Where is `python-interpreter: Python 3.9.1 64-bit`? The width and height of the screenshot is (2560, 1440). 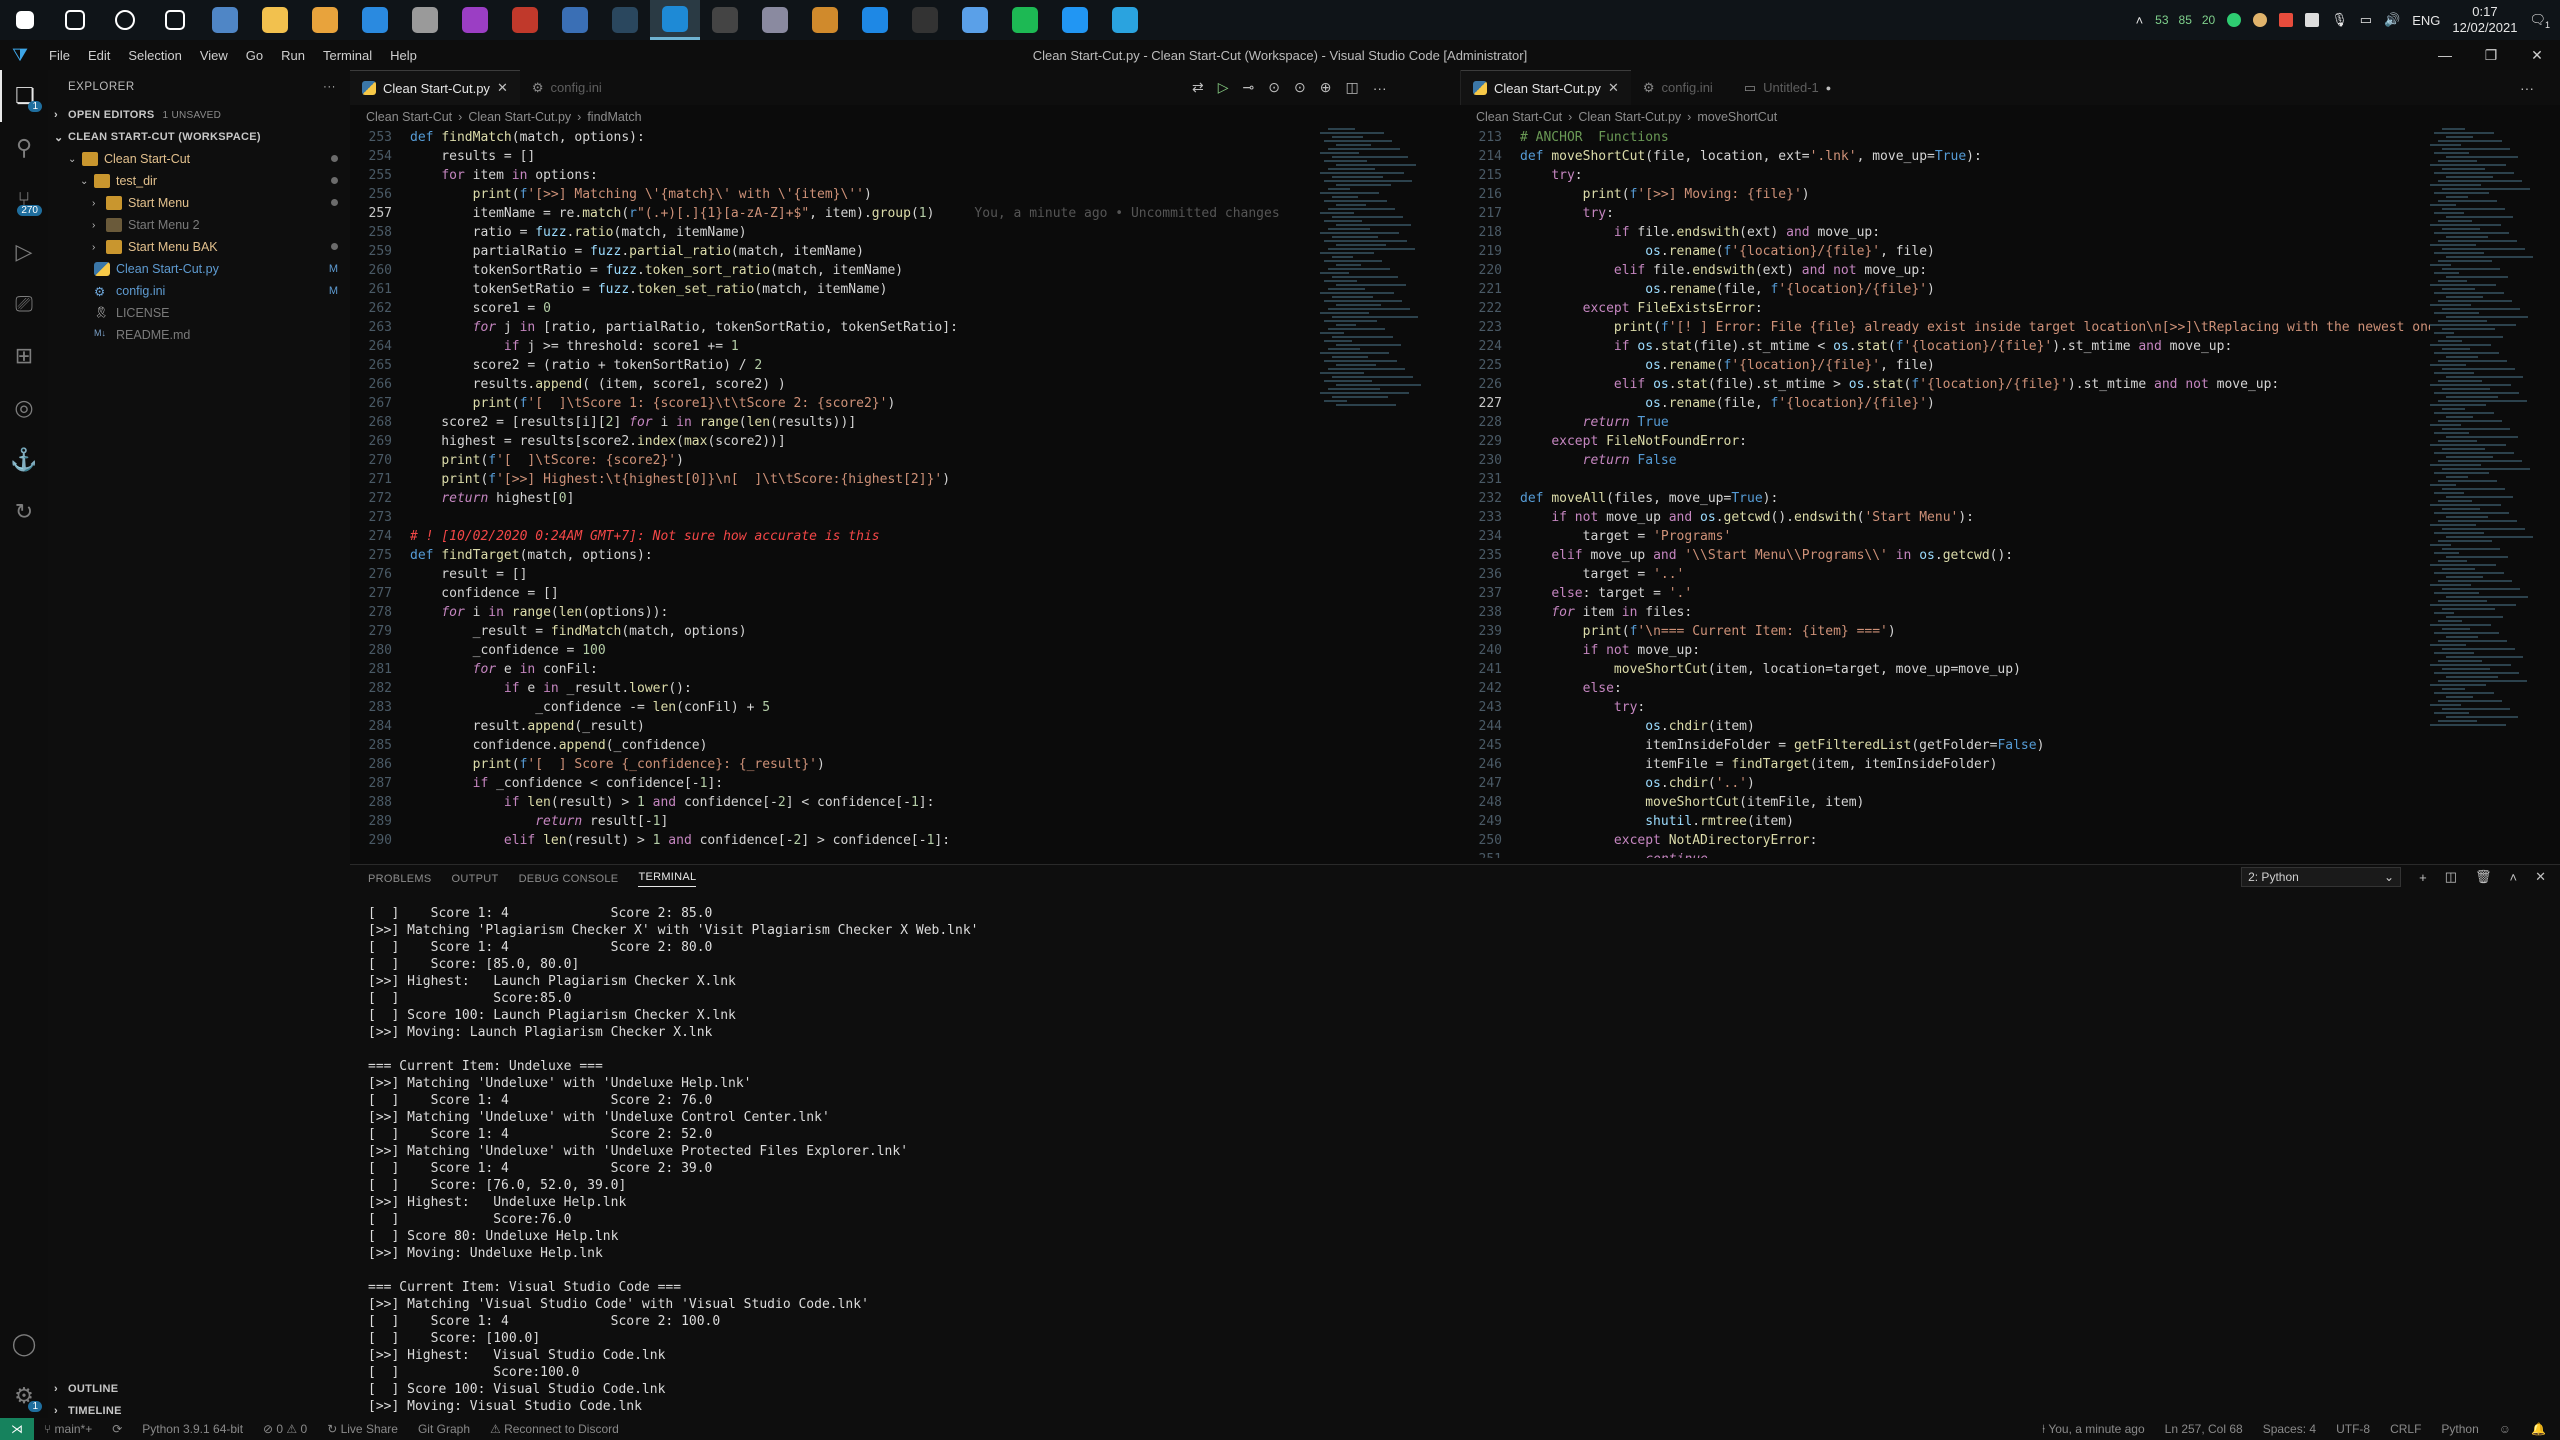 python-interpreter: Python 3.9.1 64-bit is located at coordinates (192, 1429).